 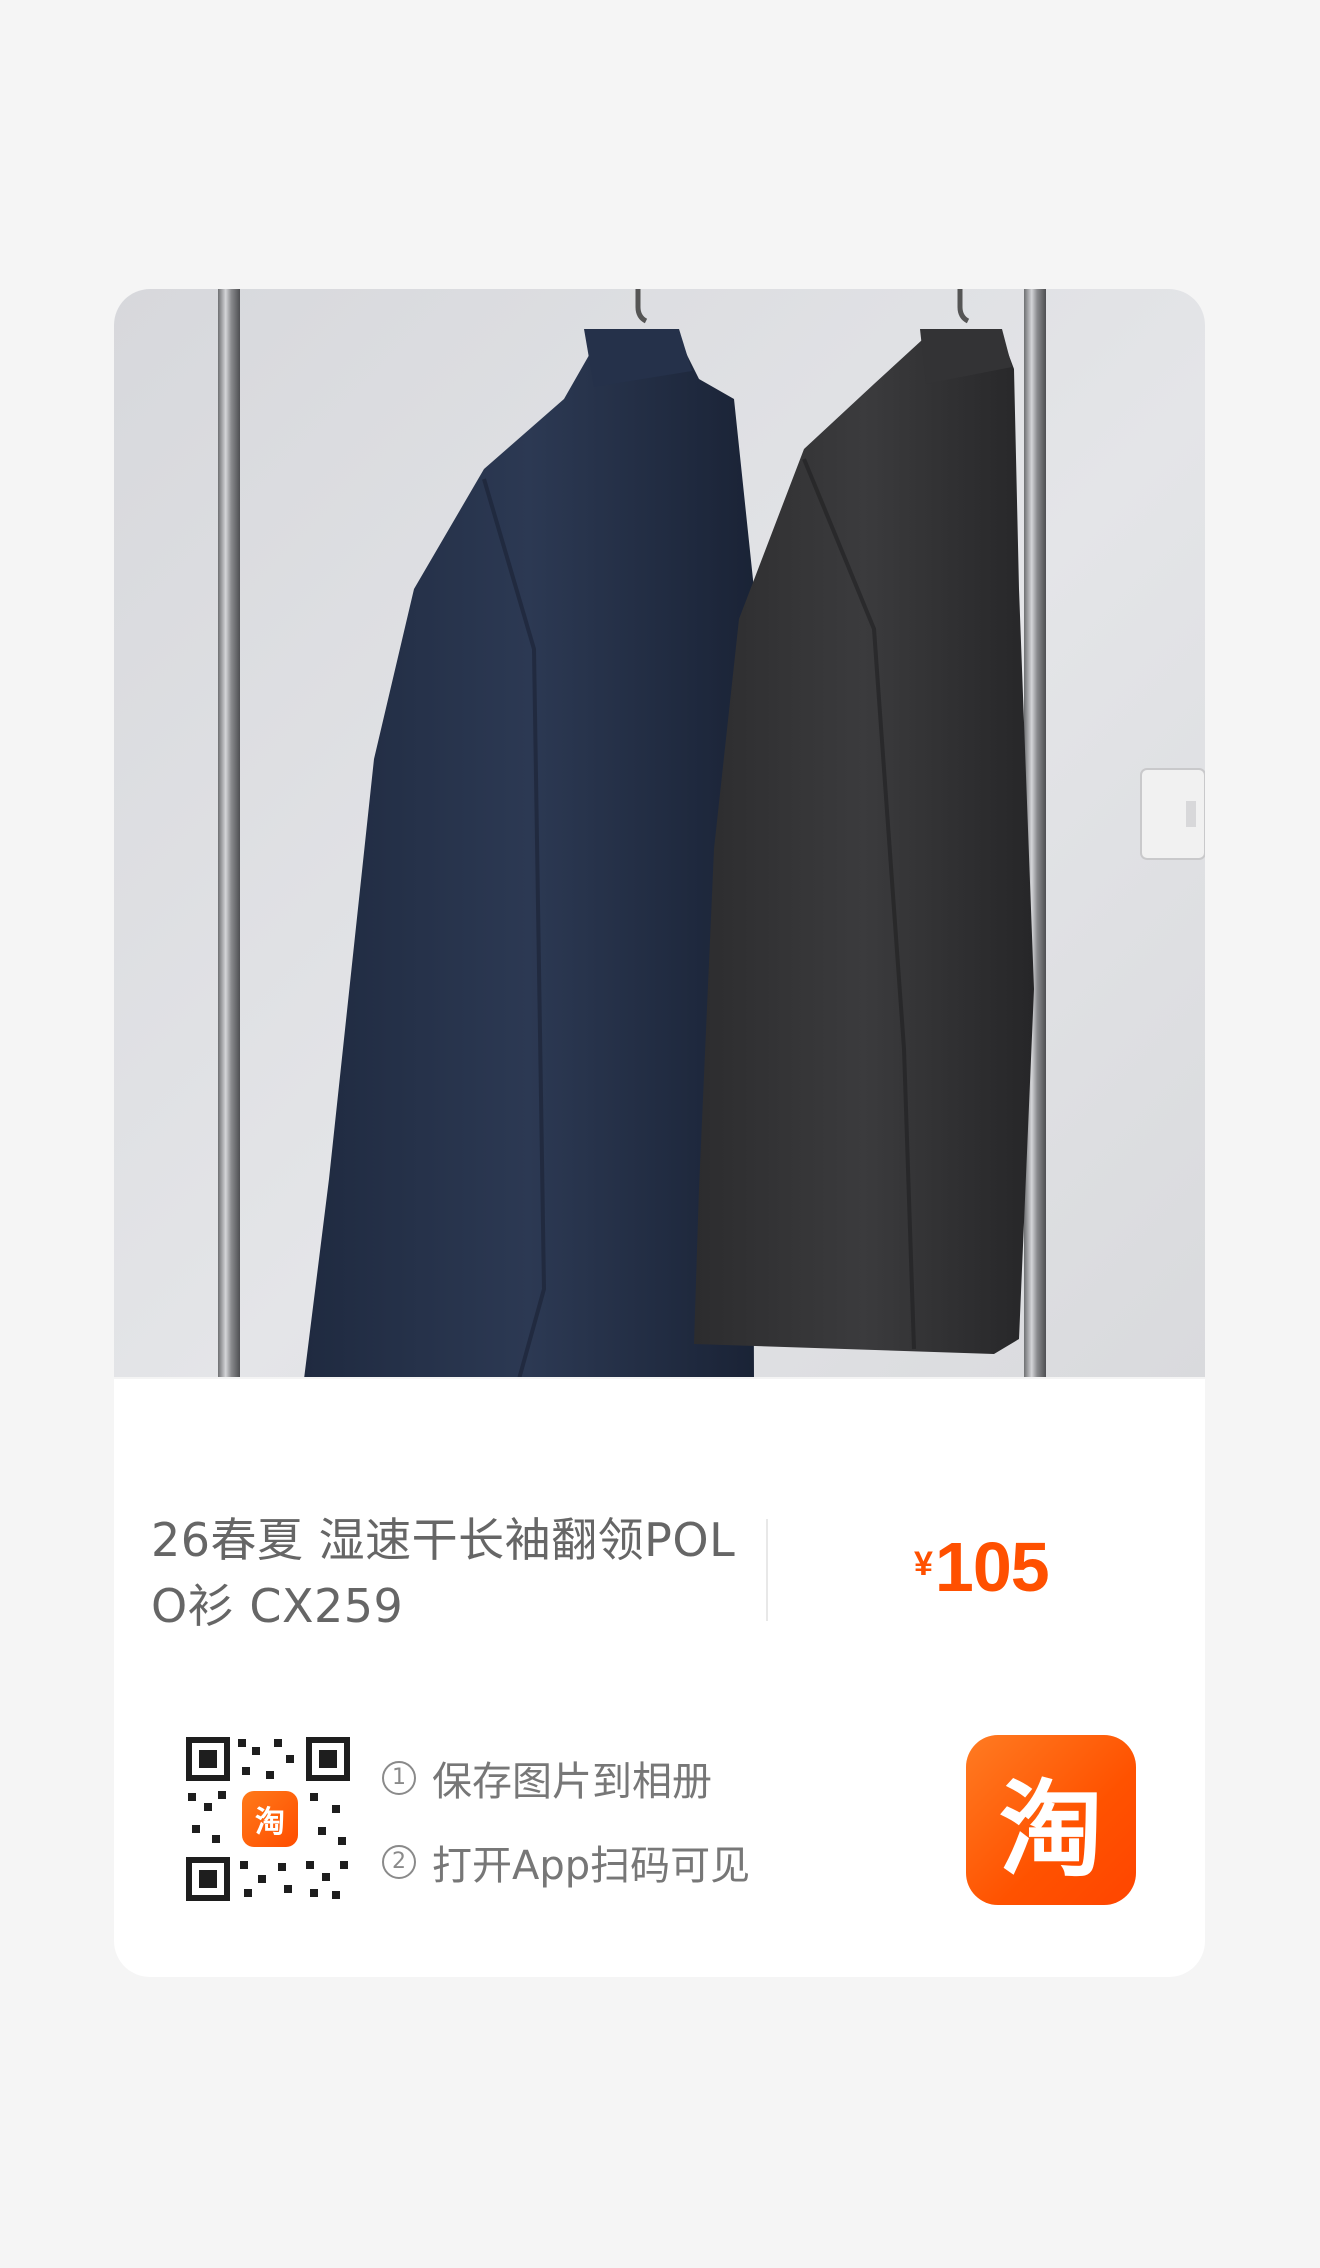 I want to click on step-2-number: 2, so click(x=399, y=1862).